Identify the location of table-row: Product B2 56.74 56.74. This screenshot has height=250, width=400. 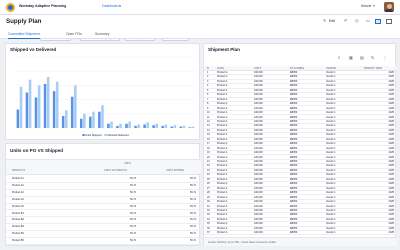
(103, 221).